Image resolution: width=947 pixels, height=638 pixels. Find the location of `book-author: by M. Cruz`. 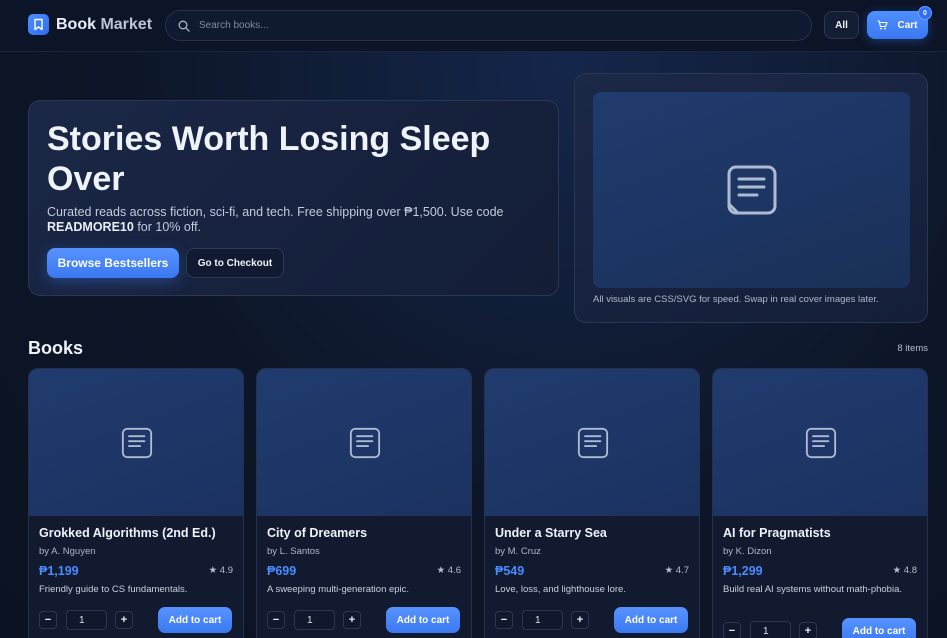

book-author: by M. Cruz is located at coordinates (518, 551).